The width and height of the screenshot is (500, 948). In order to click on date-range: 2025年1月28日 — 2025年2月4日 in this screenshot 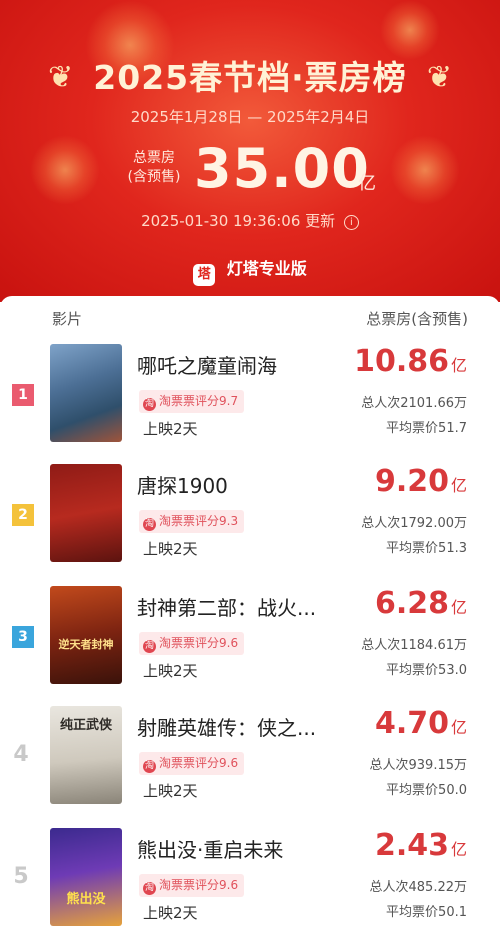, I will do `click(250, 117)`.